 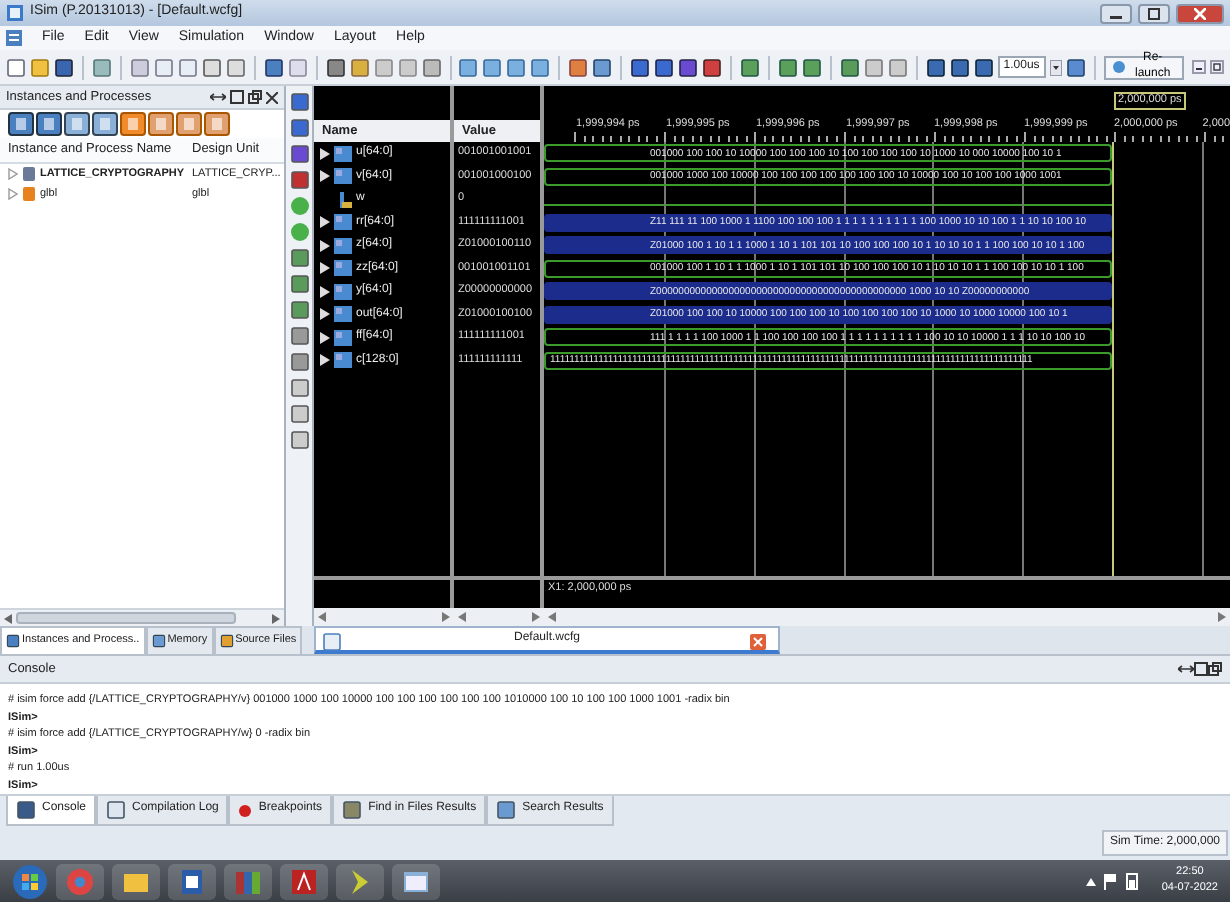 I want to click on dot-icon, so click(x=245, y=810).